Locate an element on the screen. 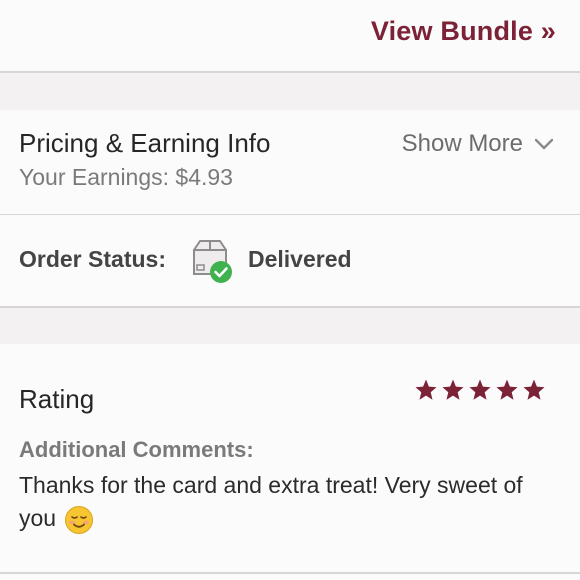 The height and width of the screenshot is (580, 580). pricing-title: Pricing & Earning Info is located at coordinates (145, 143).